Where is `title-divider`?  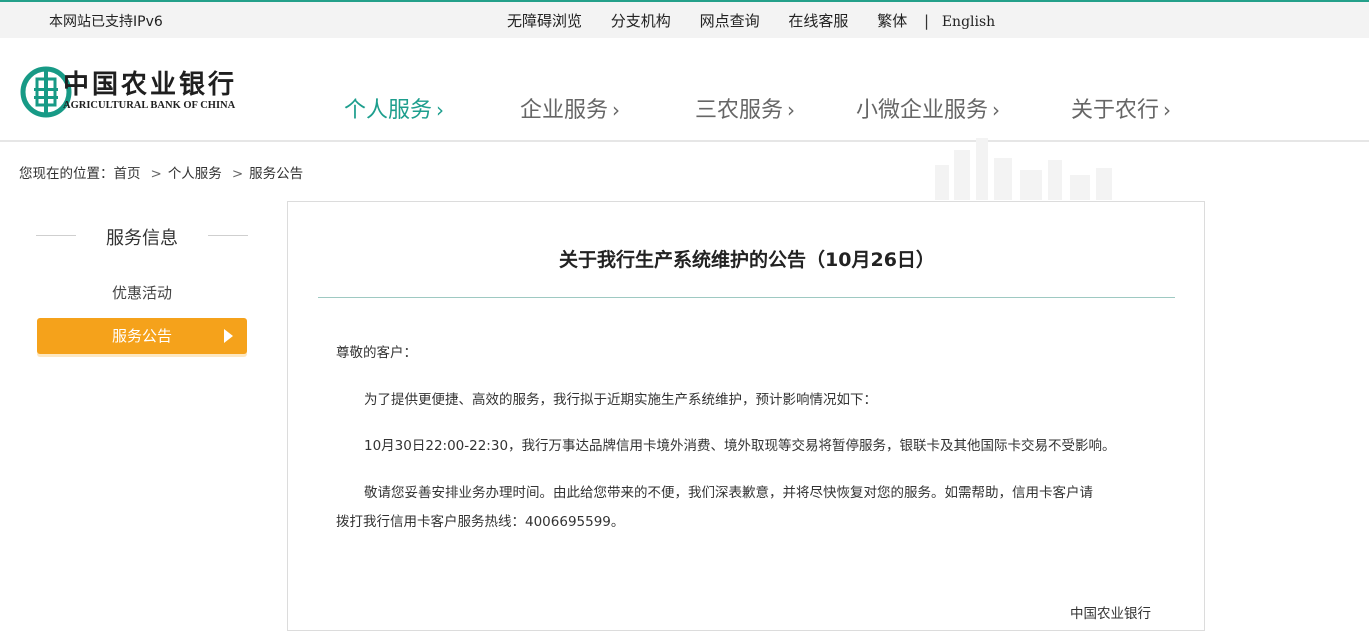
title-divider is located at coordinates (746, 297).